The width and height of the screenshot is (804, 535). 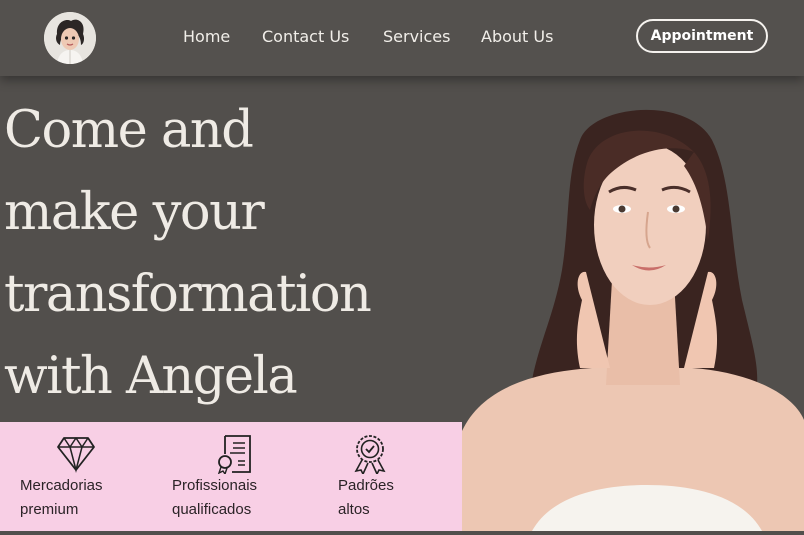 What do you see at coordinates (79, 454) in the screenshot?
I see `diamond-icon` at bounding box center [79, 454].